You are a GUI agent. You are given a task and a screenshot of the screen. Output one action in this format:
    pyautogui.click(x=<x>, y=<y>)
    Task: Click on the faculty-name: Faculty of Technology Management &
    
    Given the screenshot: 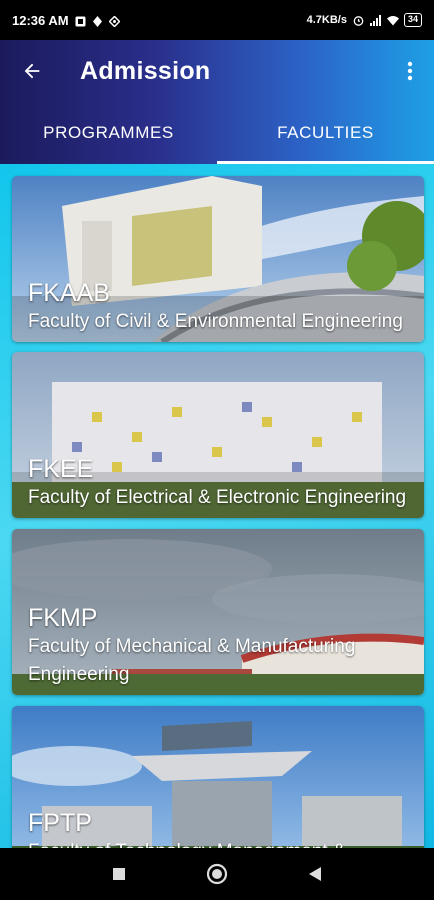 What is the action you would take?
    pyautogui.click(x=222, y=843)
    